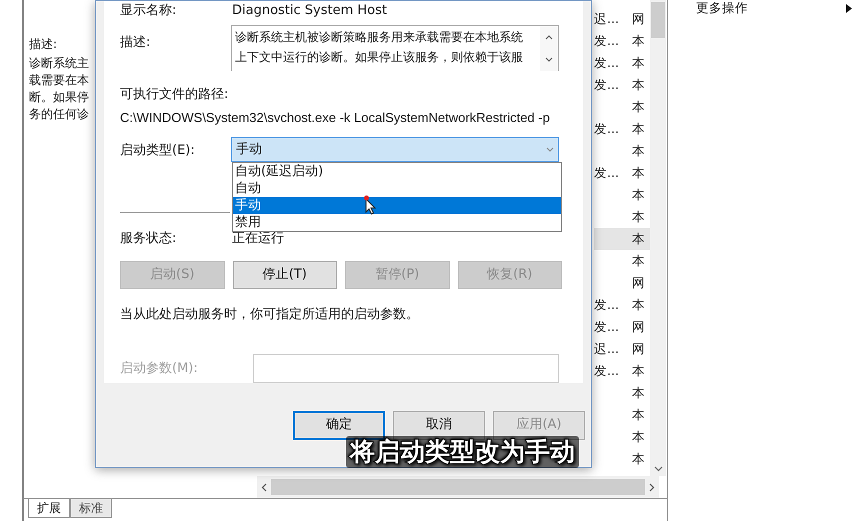 The height and width of the screenshot is (521, 868). I want to click on description-text: 诊断系统主机被诊断策略服务用来承载需要在本地系统, so click(379, 37).